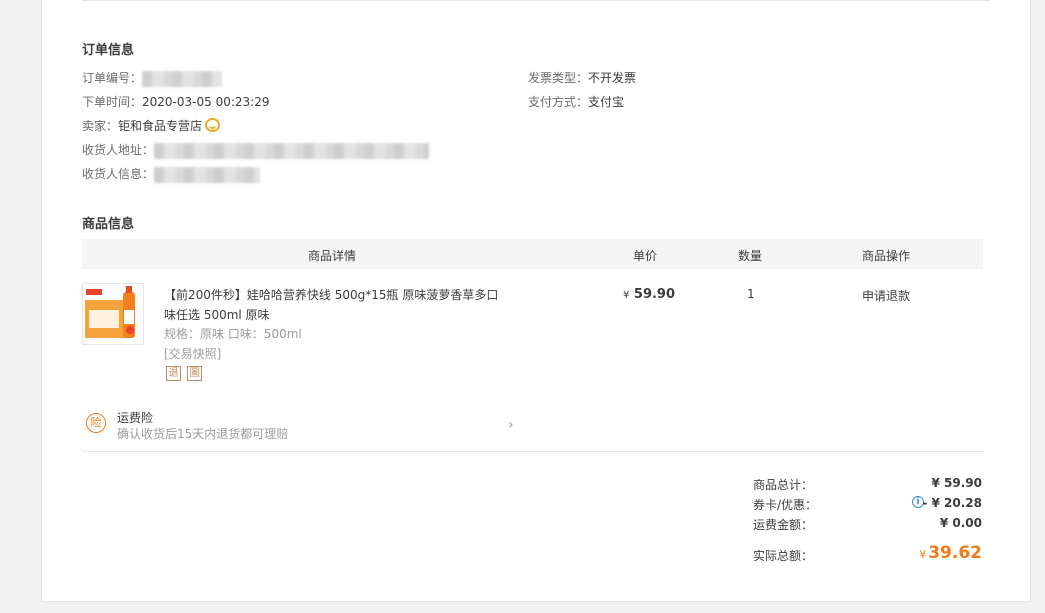 This screenshot has width=1045, height=613. Describe the element at coordinates (110, 312) in the screenshot. I see `product-image-drawing` at that location.